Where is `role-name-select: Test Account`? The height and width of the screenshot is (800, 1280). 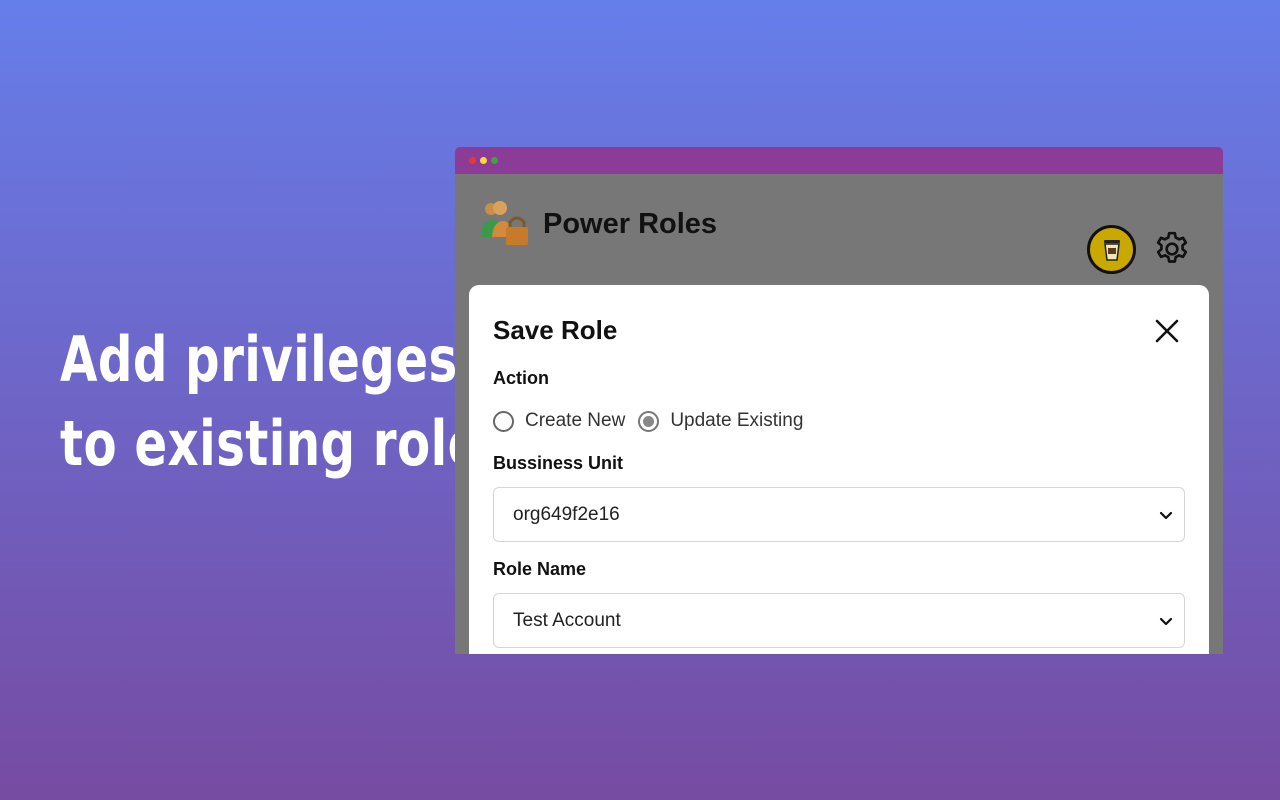 role-name-select: Test Account is located at coordinates (839, 620).